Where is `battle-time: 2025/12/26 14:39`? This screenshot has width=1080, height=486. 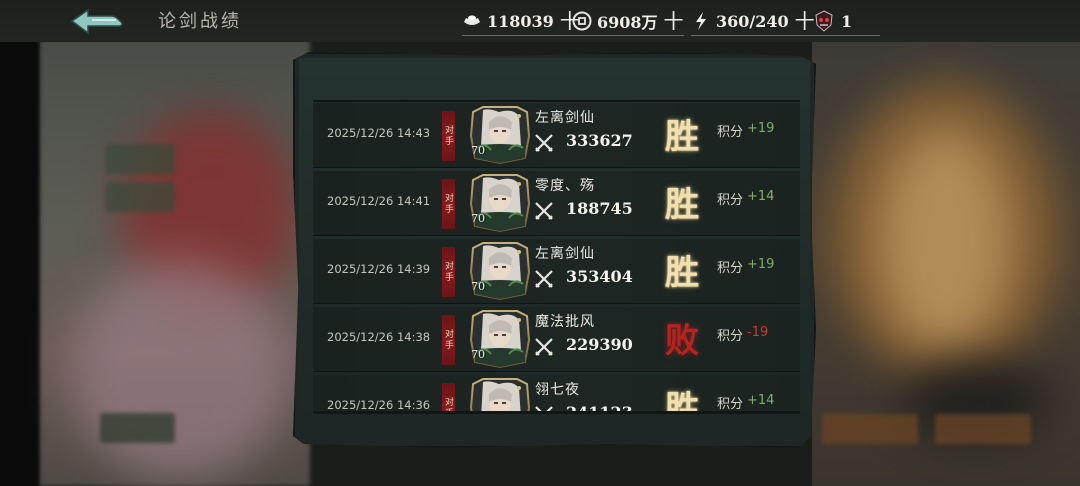
battle-time: 2025/12/26 14:39 is located at coordinates (379, 269).